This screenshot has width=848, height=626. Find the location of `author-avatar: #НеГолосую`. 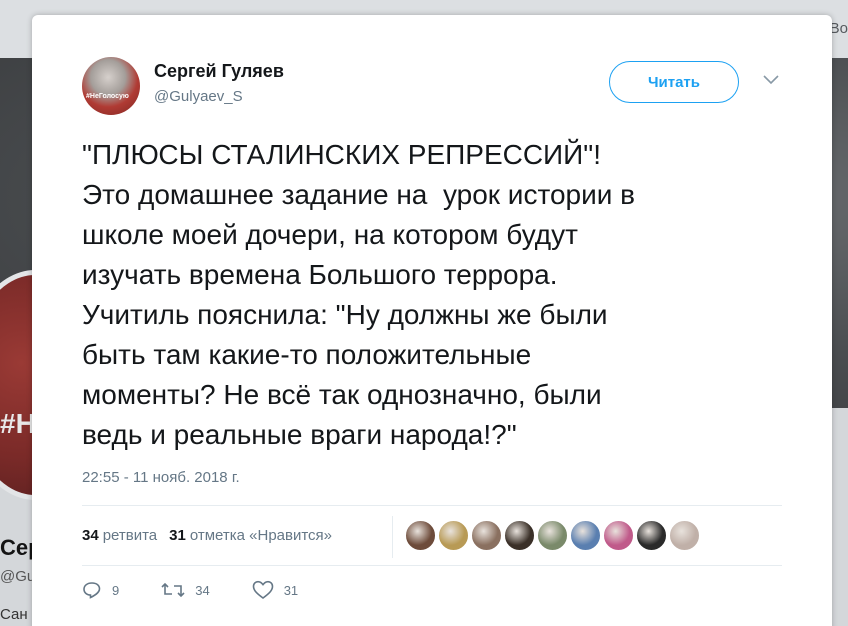

author-avatar: #НеГолосую is located at coordinates (111, 86).